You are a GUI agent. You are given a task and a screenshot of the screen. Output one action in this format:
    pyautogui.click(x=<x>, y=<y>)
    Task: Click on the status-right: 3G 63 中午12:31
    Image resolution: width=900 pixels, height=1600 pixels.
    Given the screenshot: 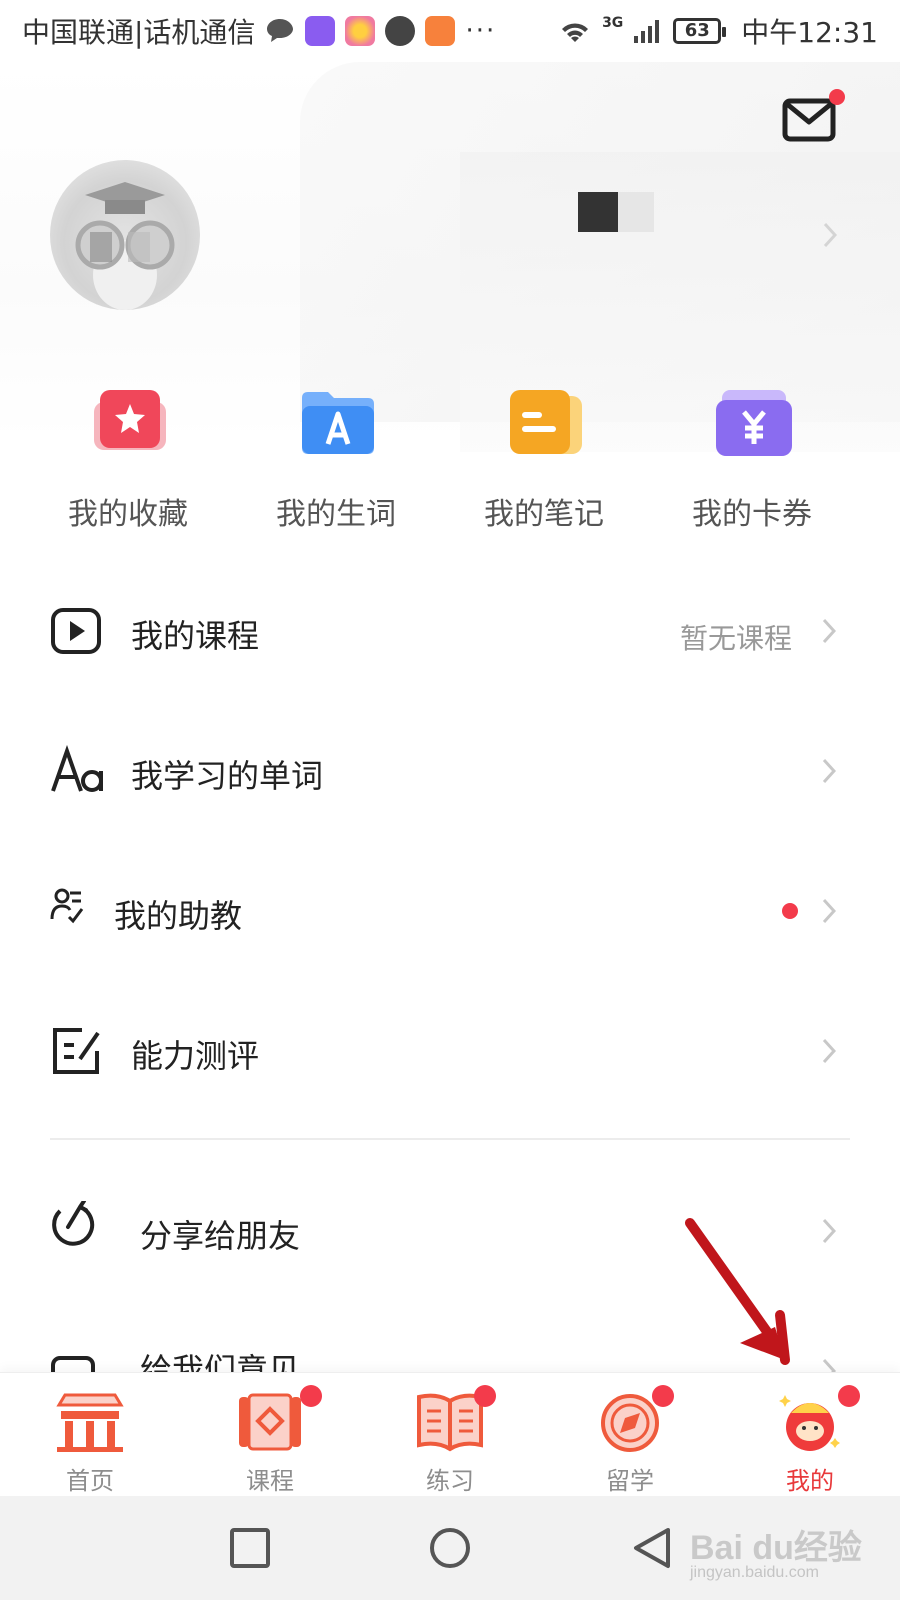 What is the action you would take?
    pyautogui.click(x=718, y=31)
    